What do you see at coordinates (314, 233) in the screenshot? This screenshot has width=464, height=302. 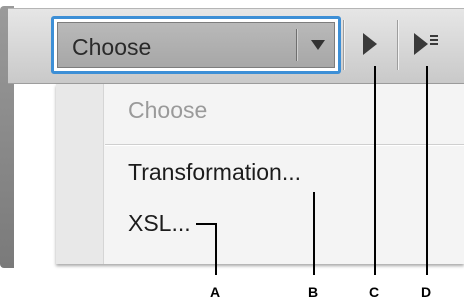 I see `callout-line-b` at bounding box center [314, 233].